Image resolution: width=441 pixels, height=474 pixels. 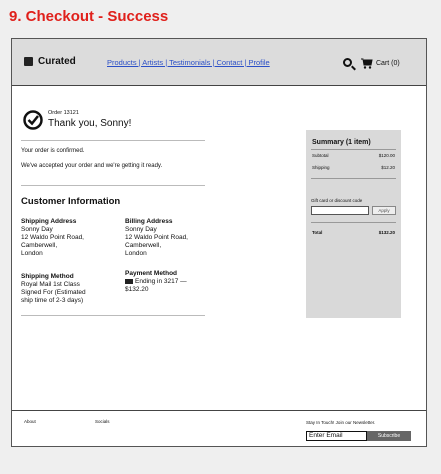 What do you see at coordinates (321, 167) in the screenshot?
I see `shipping-label: Shipping` at bounding box center [321, 167].